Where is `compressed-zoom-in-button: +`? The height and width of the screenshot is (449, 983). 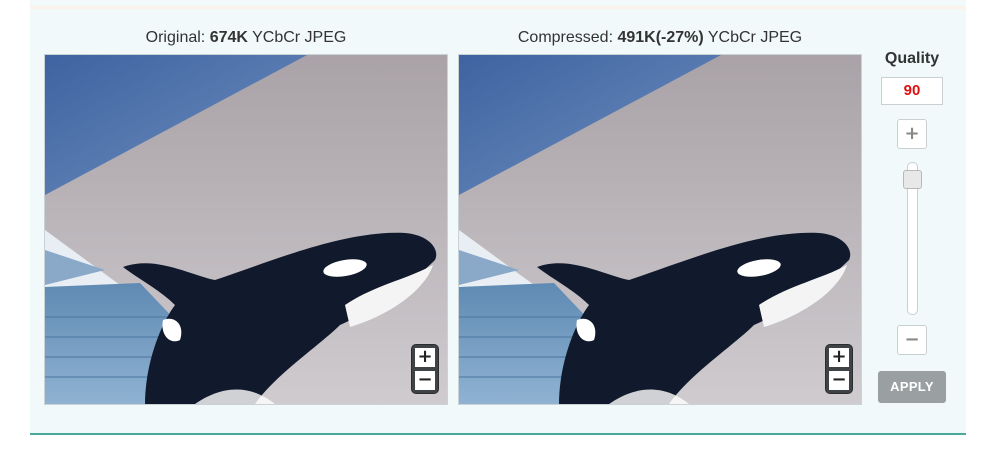
compressed-zoom-in-button: + is located at coordinates (839, 357).